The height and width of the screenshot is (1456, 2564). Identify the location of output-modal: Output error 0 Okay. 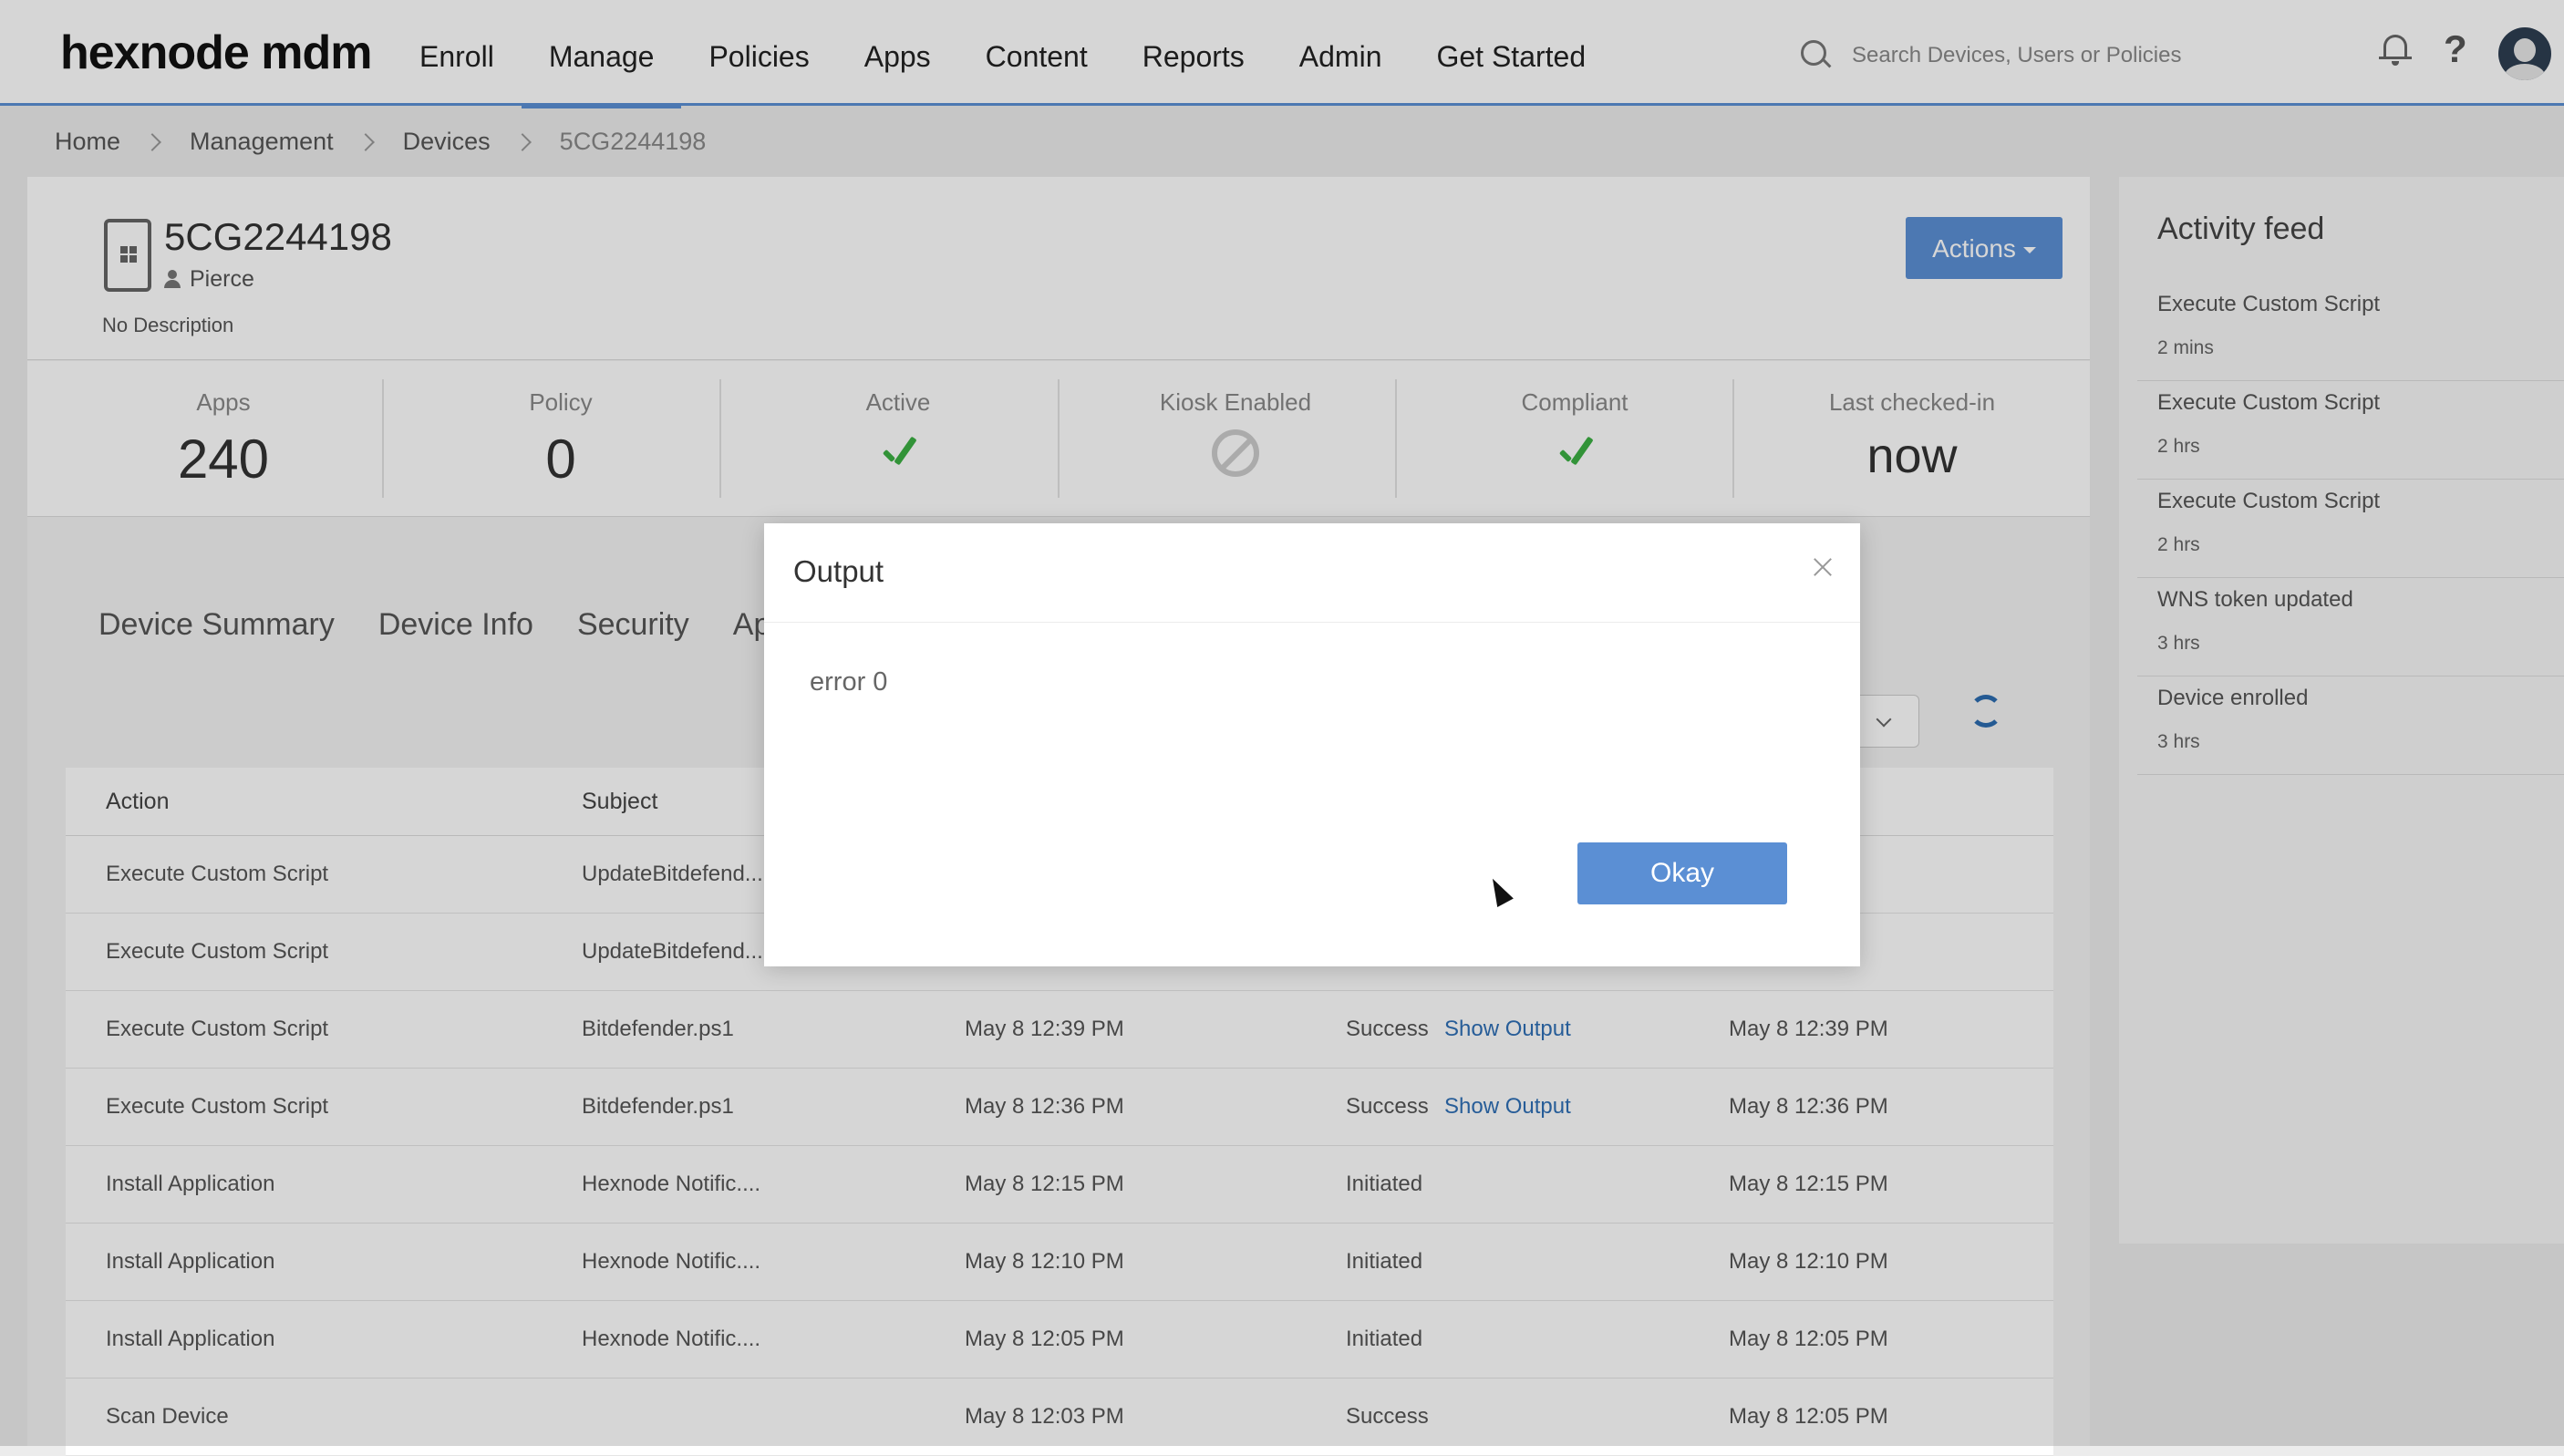
(1312, 744).